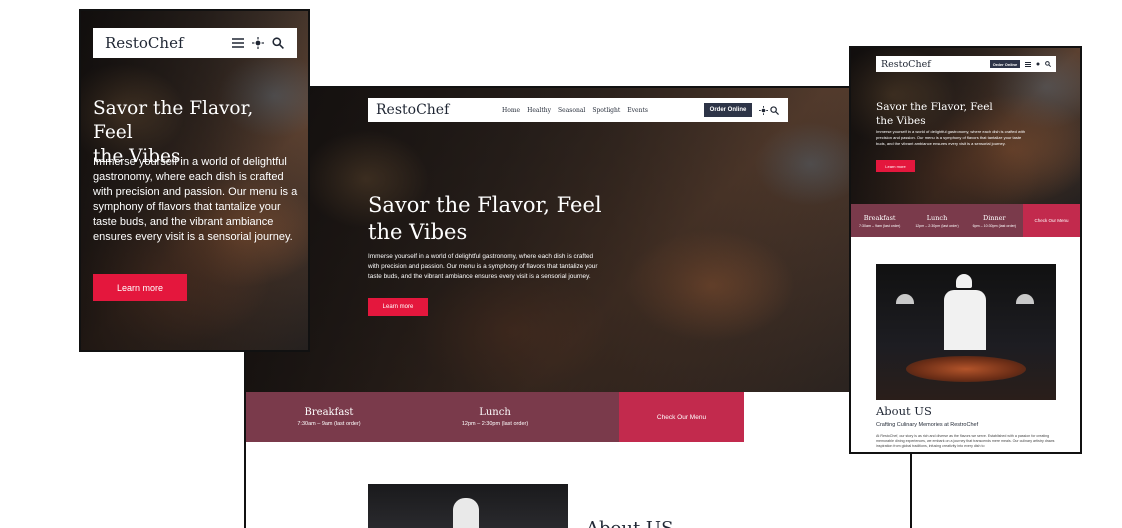  I want to click on desktop-about-image, so click(468, 506).